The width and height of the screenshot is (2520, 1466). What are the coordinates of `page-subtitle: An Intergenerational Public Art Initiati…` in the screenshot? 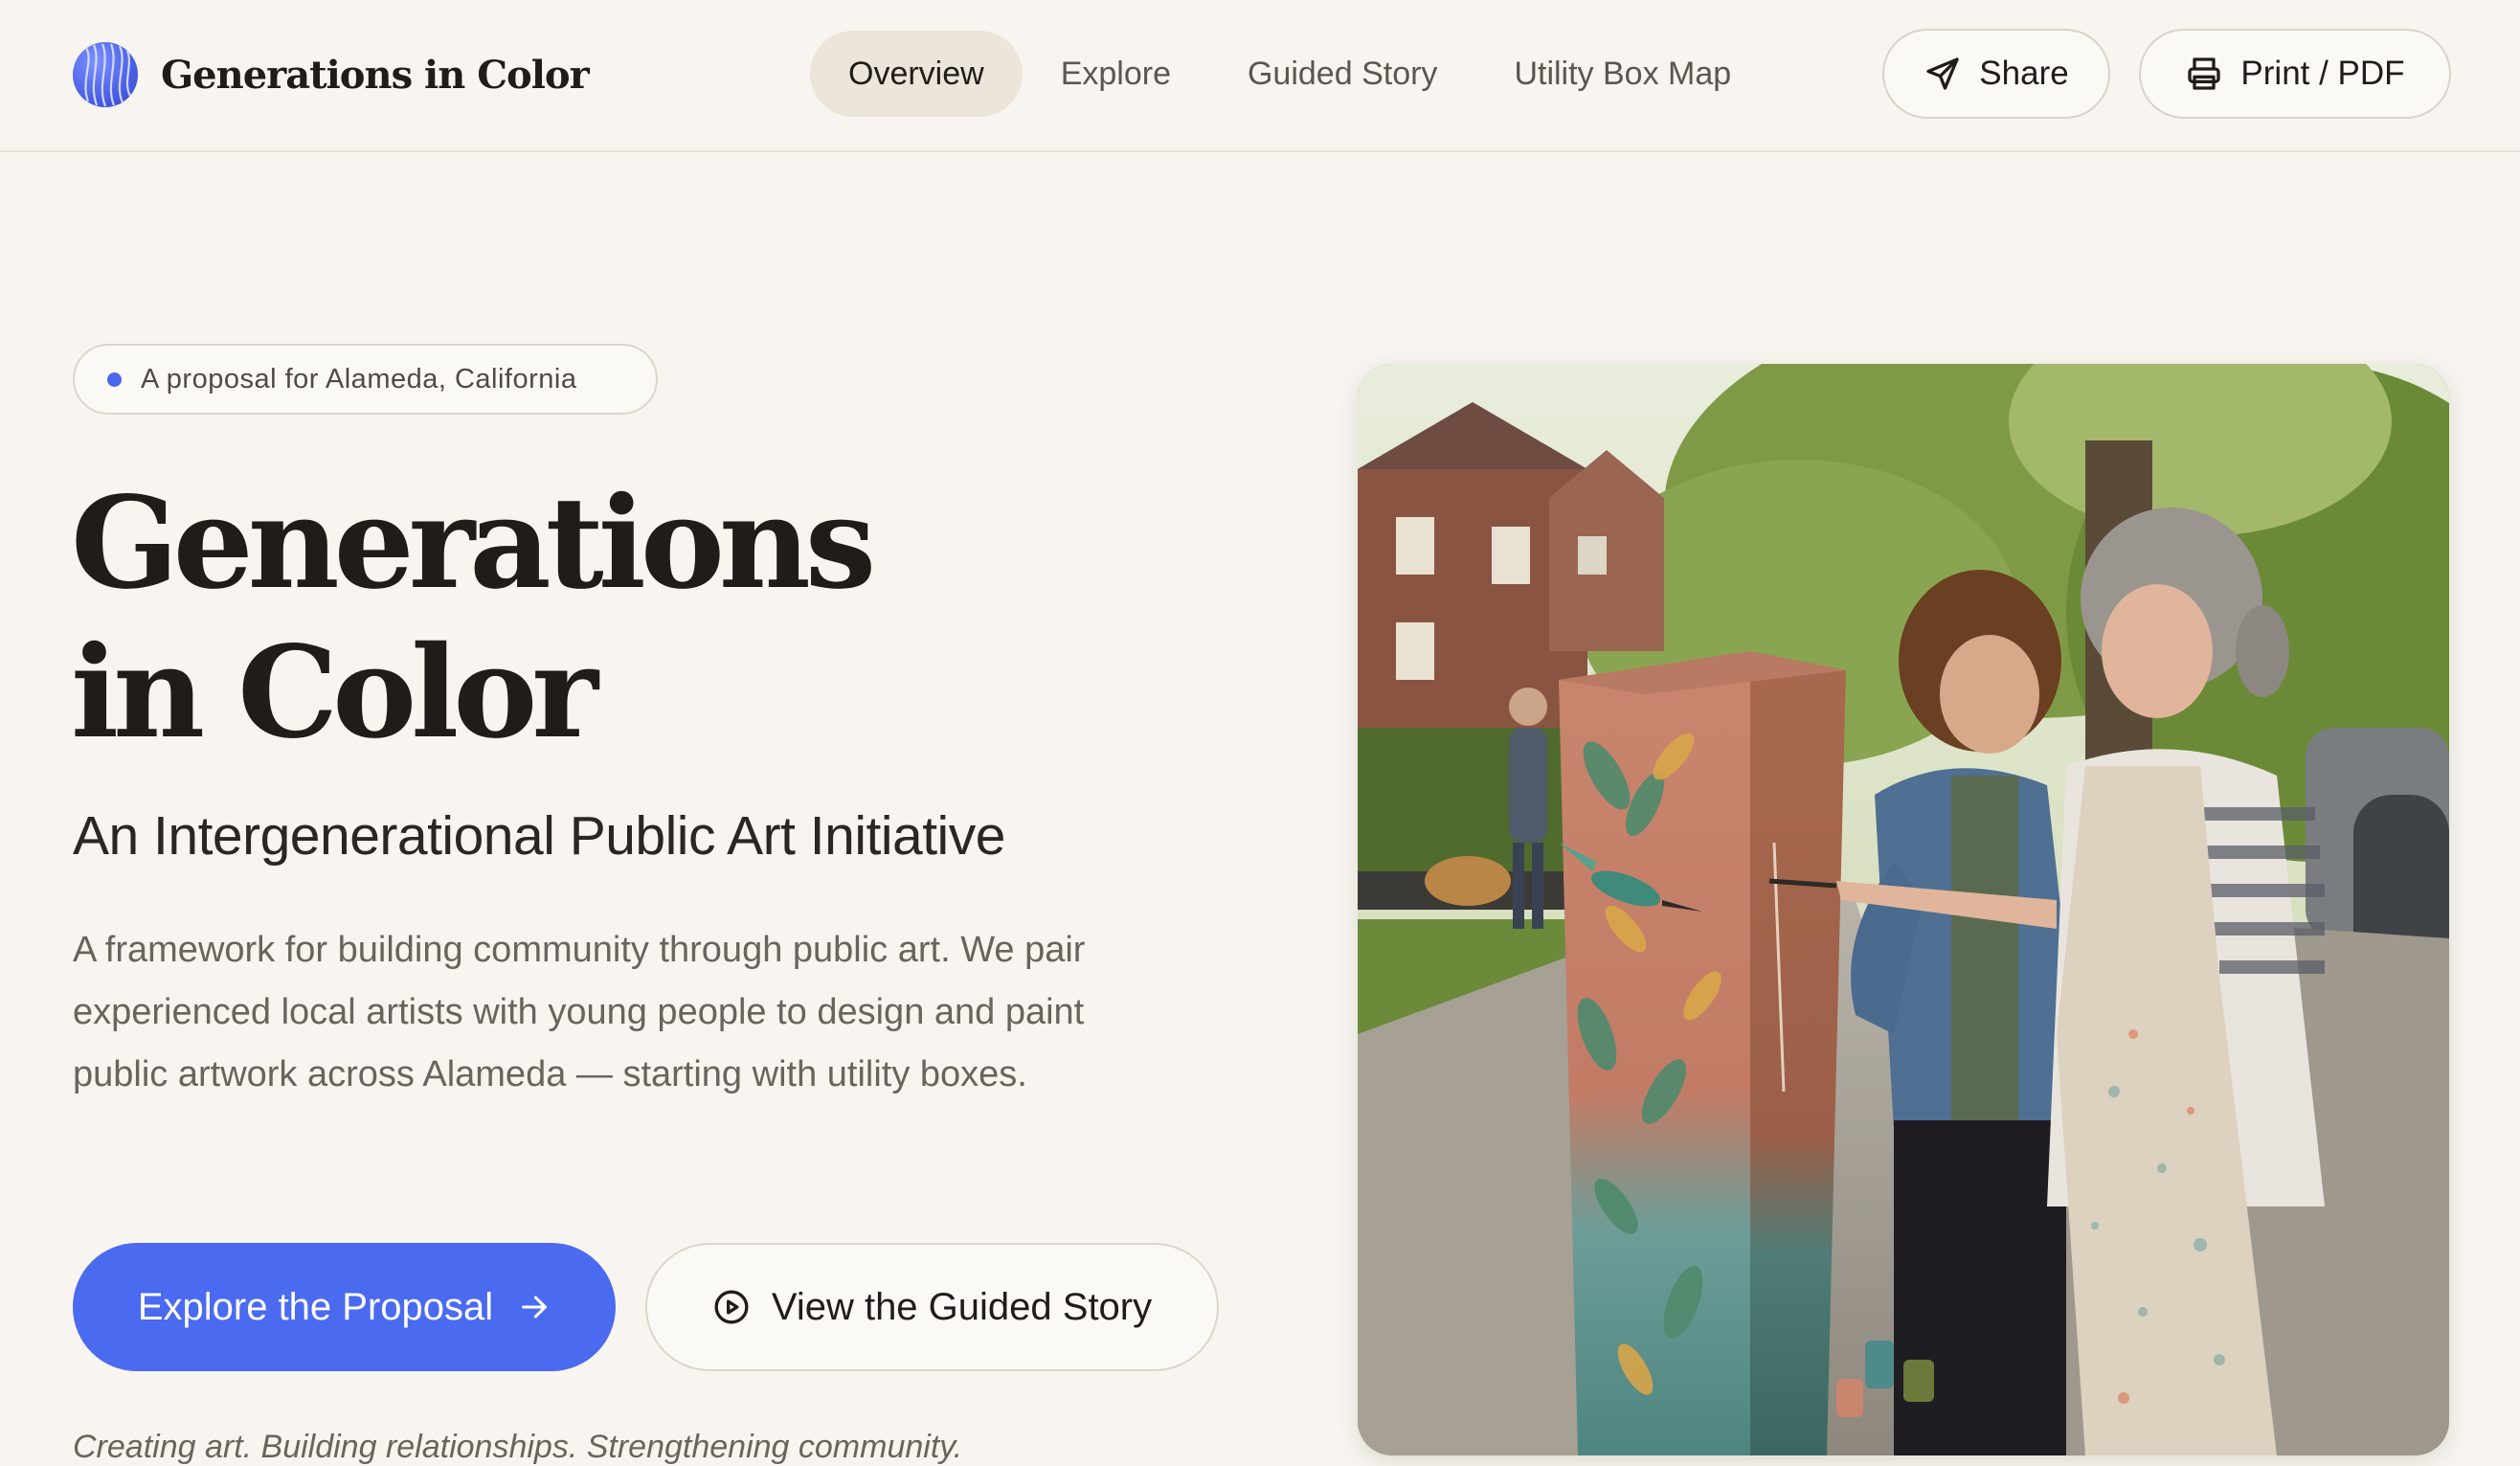 It's located at (539, 836).